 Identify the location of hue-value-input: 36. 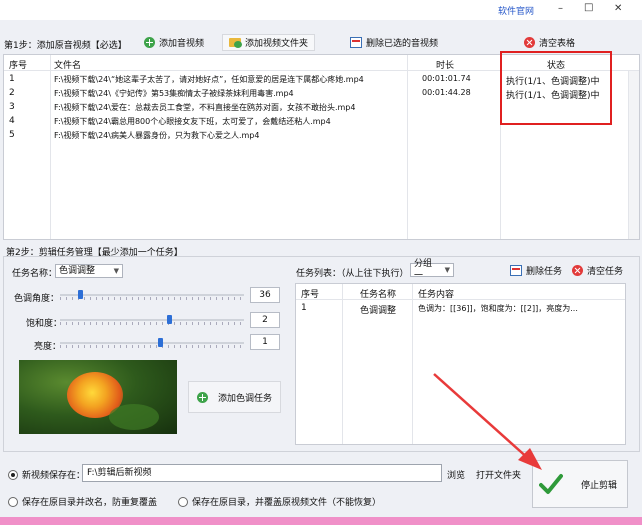
(265, 295).